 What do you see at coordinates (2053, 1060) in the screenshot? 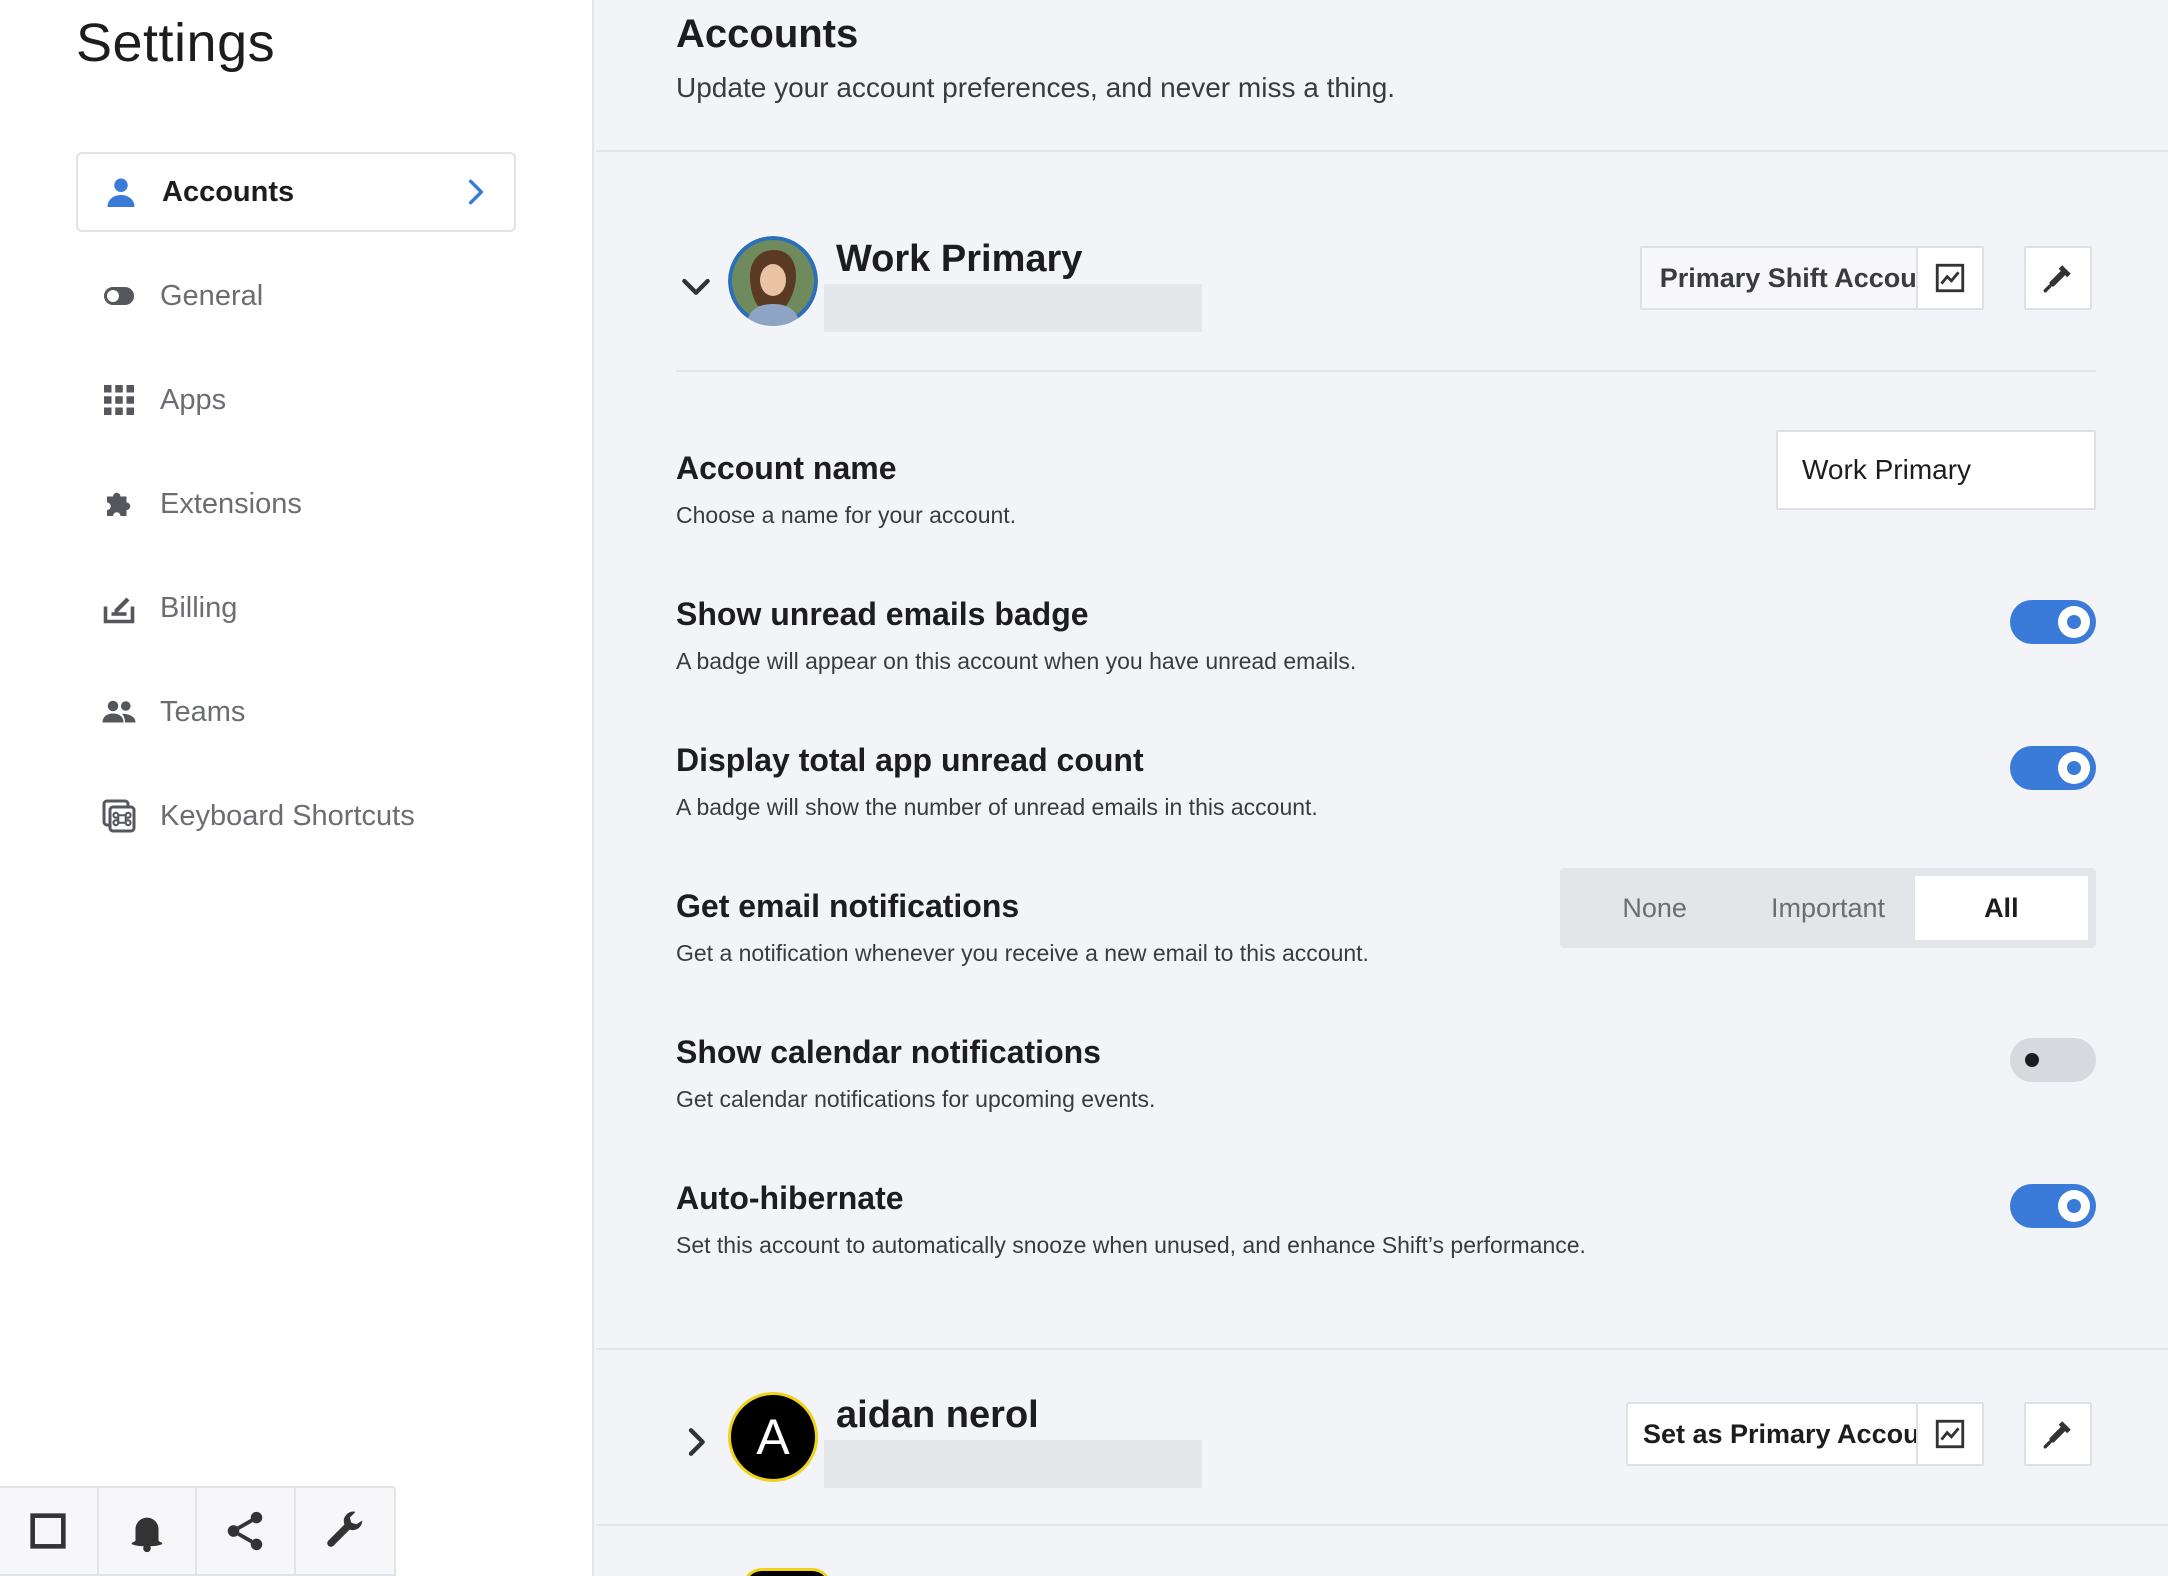
I see `calendar-notifications-toggle` at bounding box center [2053, 1060].